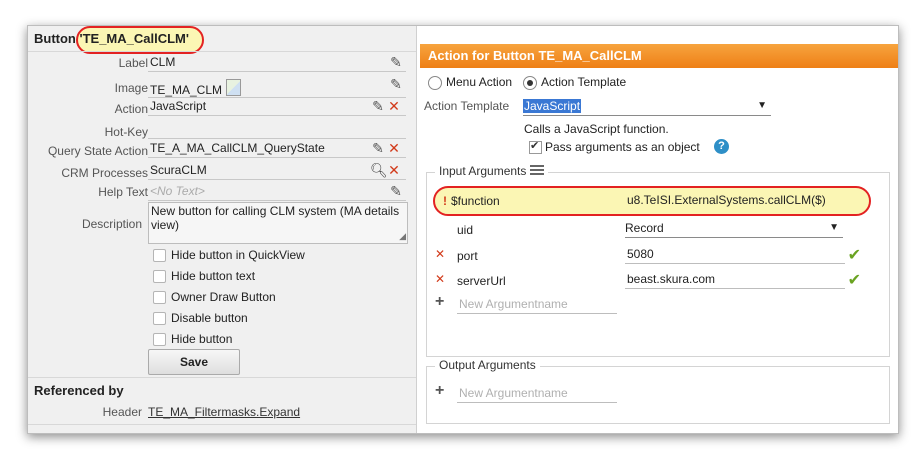 Image resolution: width=923 pixels, height=458 pixels. I want to click on argument-name: serverUrl, so click(481, 281).